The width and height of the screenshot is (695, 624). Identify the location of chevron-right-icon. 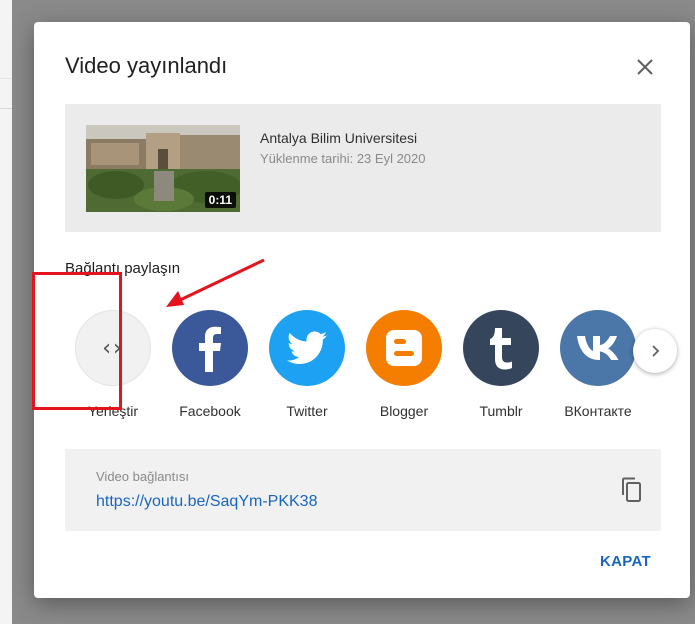
(656, 351).